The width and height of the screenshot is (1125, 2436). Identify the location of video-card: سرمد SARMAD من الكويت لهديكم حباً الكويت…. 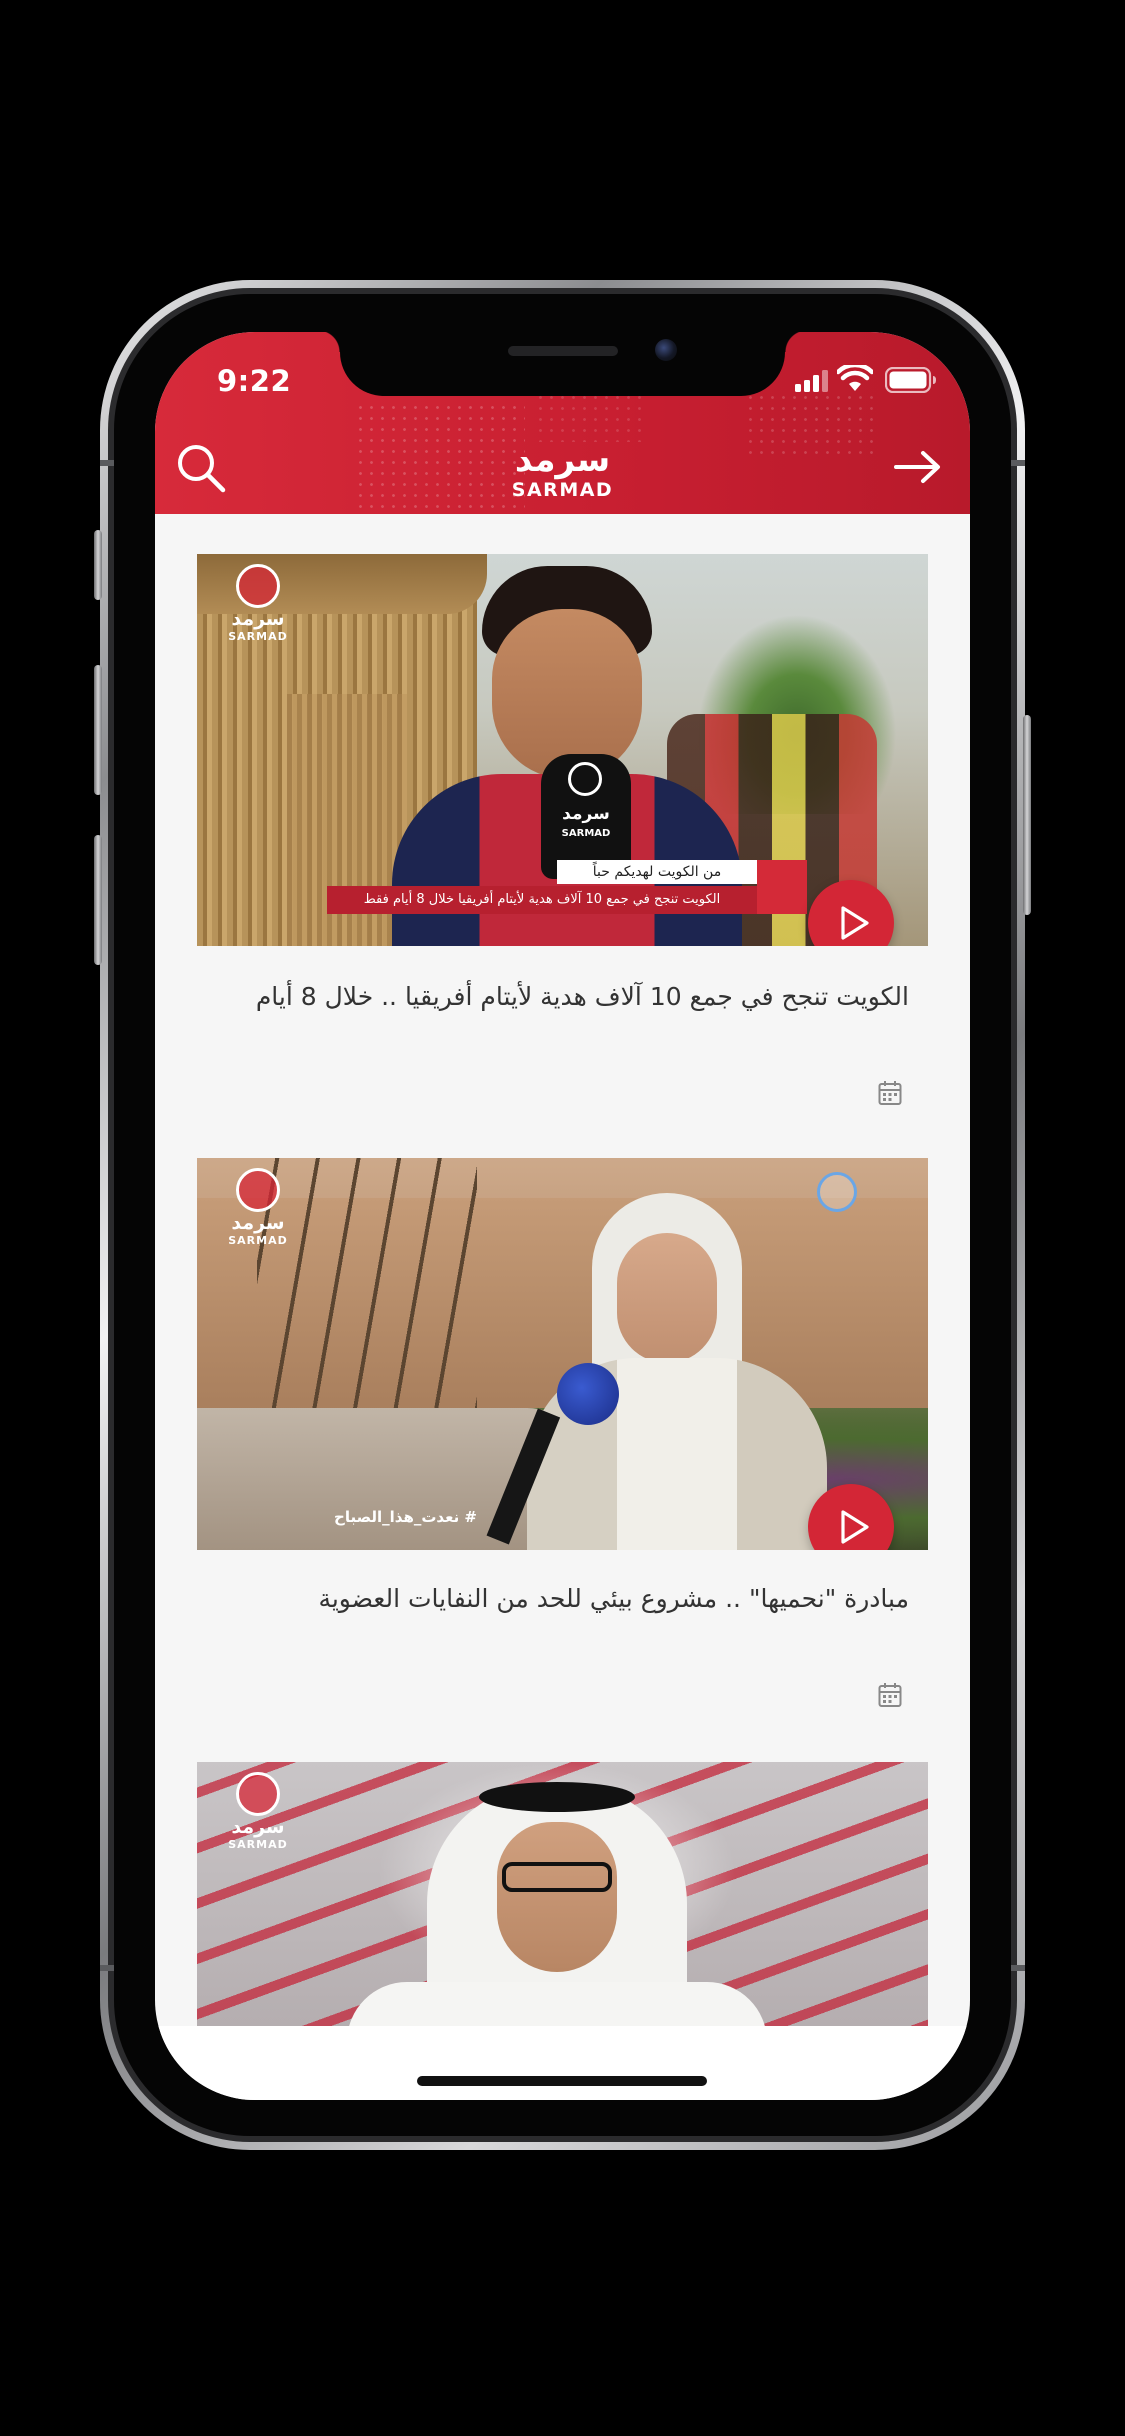
(562, 829).